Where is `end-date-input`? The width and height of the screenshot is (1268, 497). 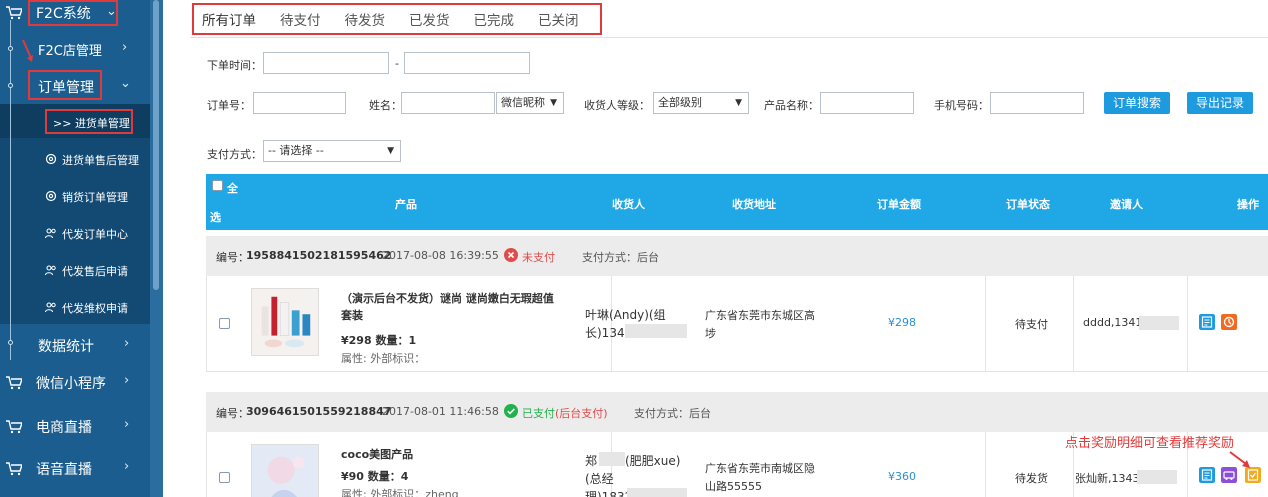
end-date-input is located at coordinates (467, 63).